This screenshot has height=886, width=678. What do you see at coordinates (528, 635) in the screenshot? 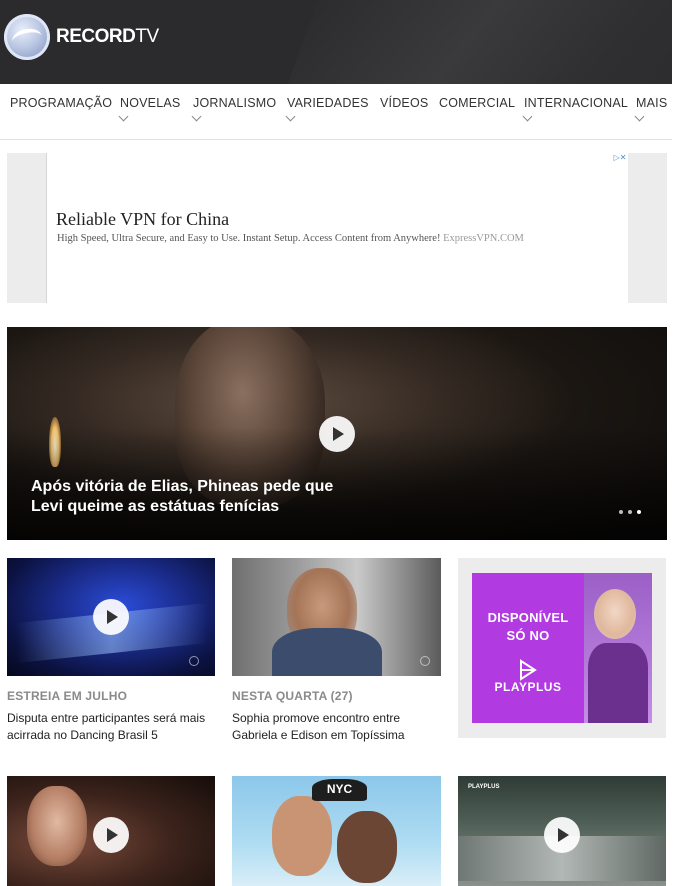
I see `promo-line-2: SÓ NO` at bounding box center [528, 635].